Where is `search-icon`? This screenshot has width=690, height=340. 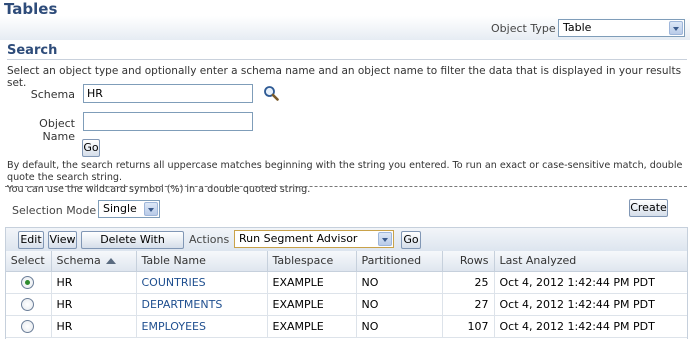
search-icon is located at coordinates (271, 93).